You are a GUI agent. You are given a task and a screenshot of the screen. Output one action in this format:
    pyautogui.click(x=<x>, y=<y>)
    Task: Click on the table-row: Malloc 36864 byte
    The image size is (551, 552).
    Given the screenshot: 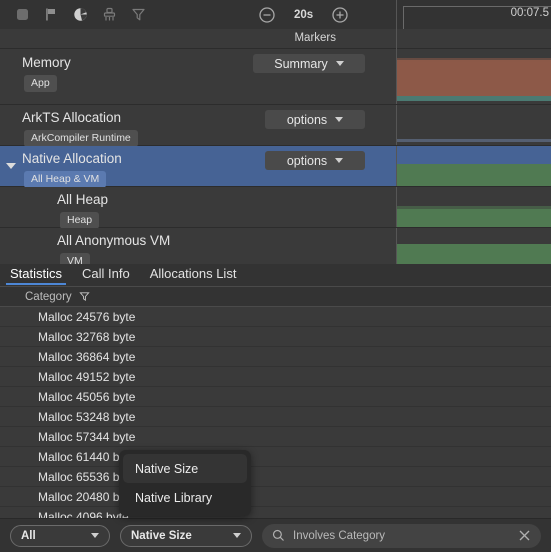 What is the action you would take?
    pyautogui.click(x=275, y=357)
    